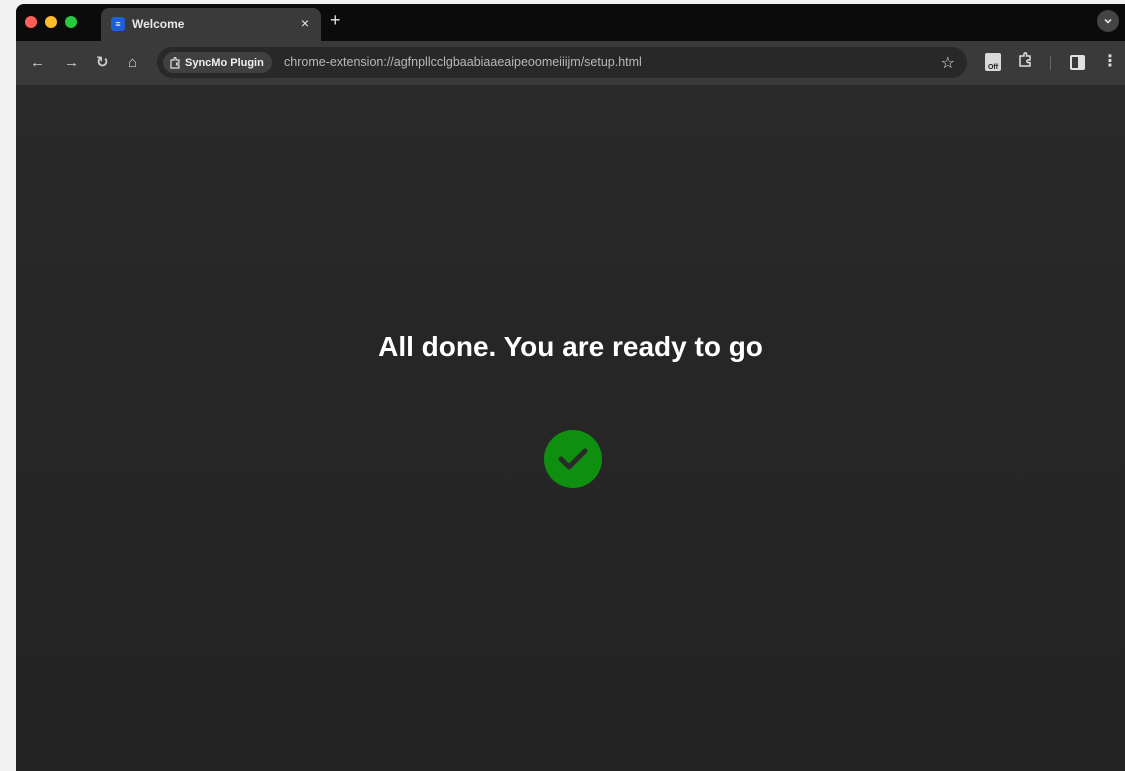 This screenshot has width=1125, height=771. Describe the element at coordinates (1110, 61) in the screenshot. I see `menu-icon: ⋮` at that location.